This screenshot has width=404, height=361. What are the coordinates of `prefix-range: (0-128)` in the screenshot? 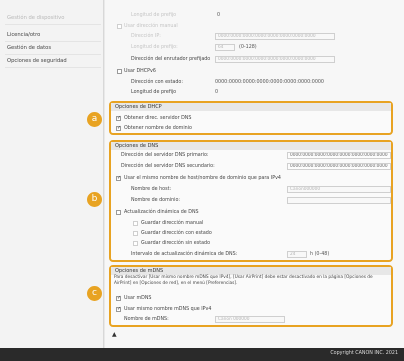 It's located at (248, 47).